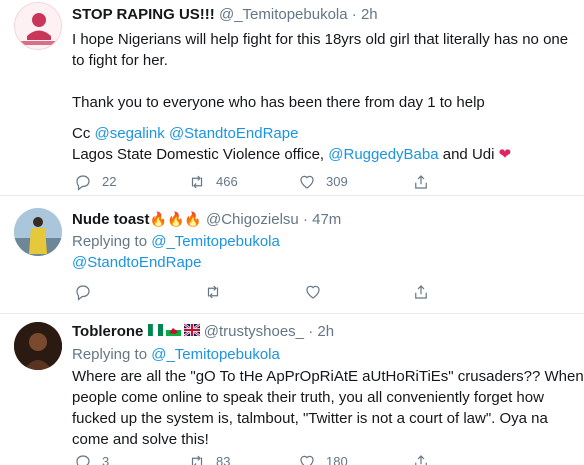 The image size is (584, 465). I want to click on reply-count: 22, so click(109, 181).